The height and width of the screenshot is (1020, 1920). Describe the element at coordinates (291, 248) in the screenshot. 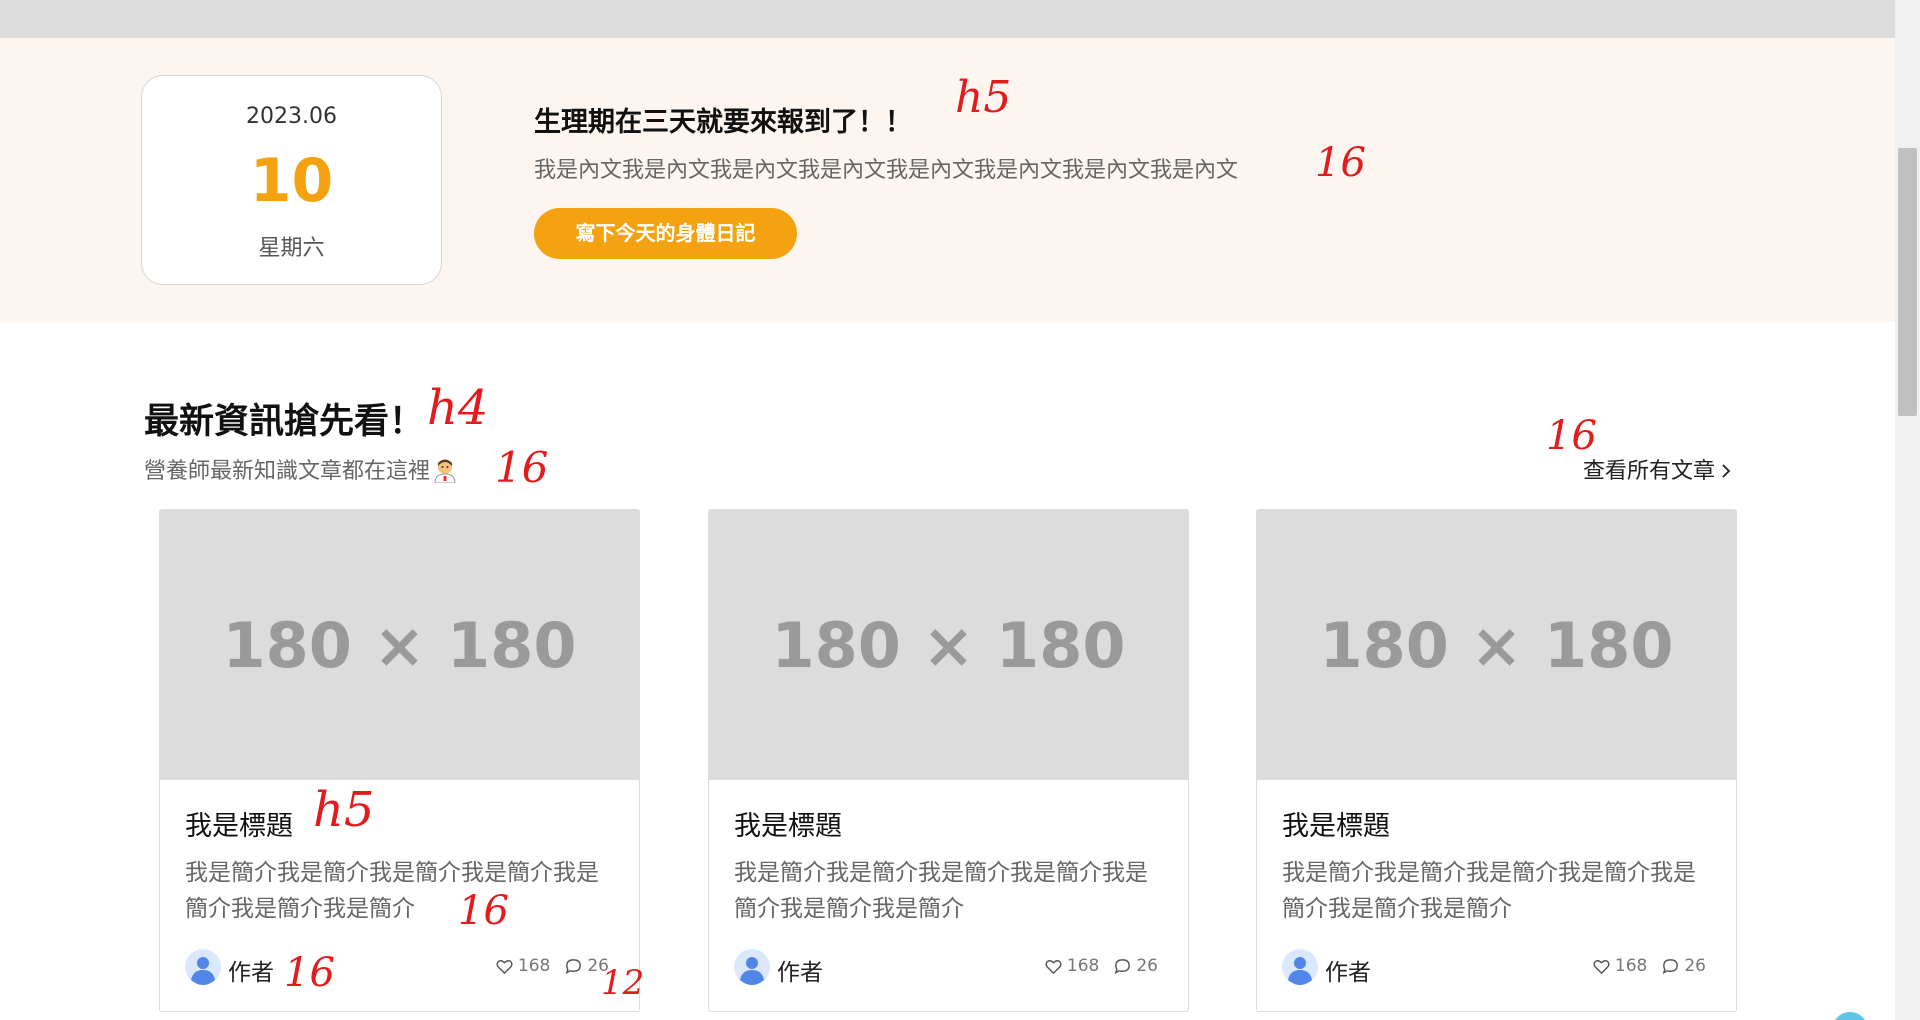

I see `date-weekday: 星期六` at that location.